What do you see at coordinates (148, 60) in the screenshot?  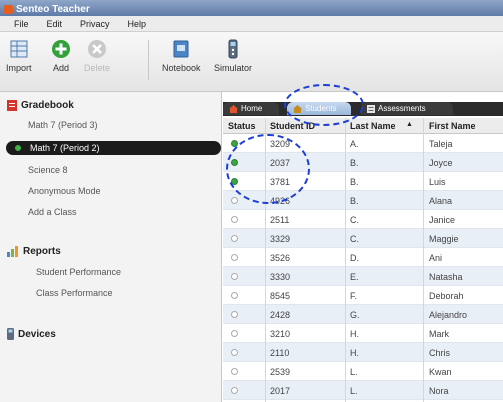 I see `toolbar-divider` at bounding box center [148, 60].